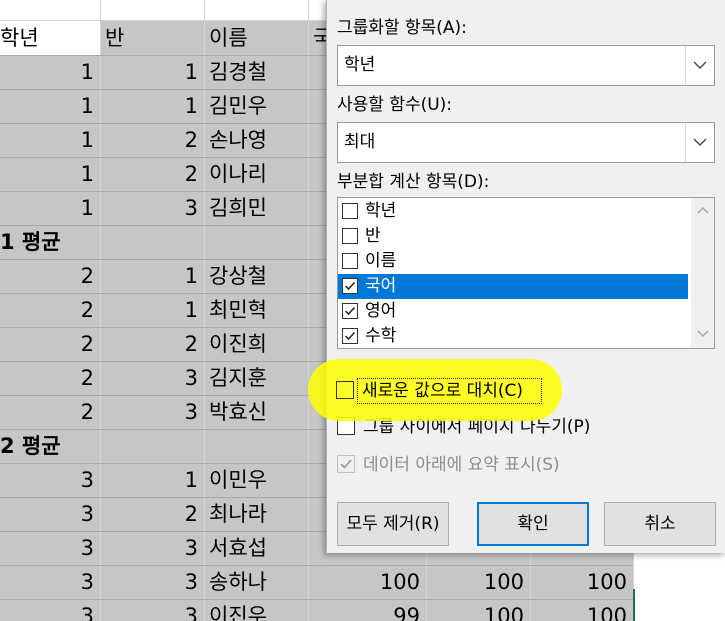 The image size is (725, 621). I want to click on subtotal-field-item: 학년, so click(513, 211).